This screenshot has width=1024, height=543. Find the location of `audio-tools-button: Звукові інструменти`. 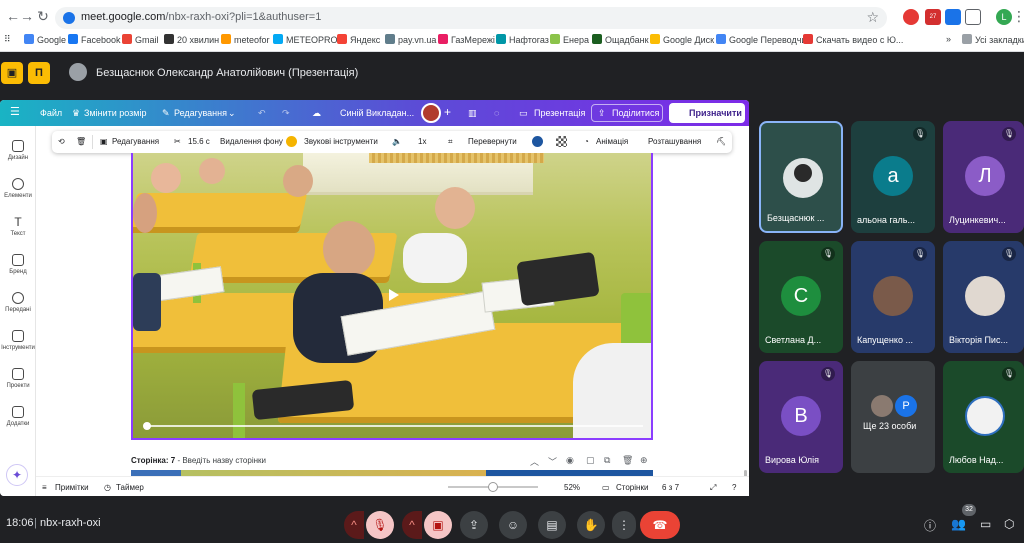

audio-tools-button: Звукові інструменти is located at coordinates (341, 141).